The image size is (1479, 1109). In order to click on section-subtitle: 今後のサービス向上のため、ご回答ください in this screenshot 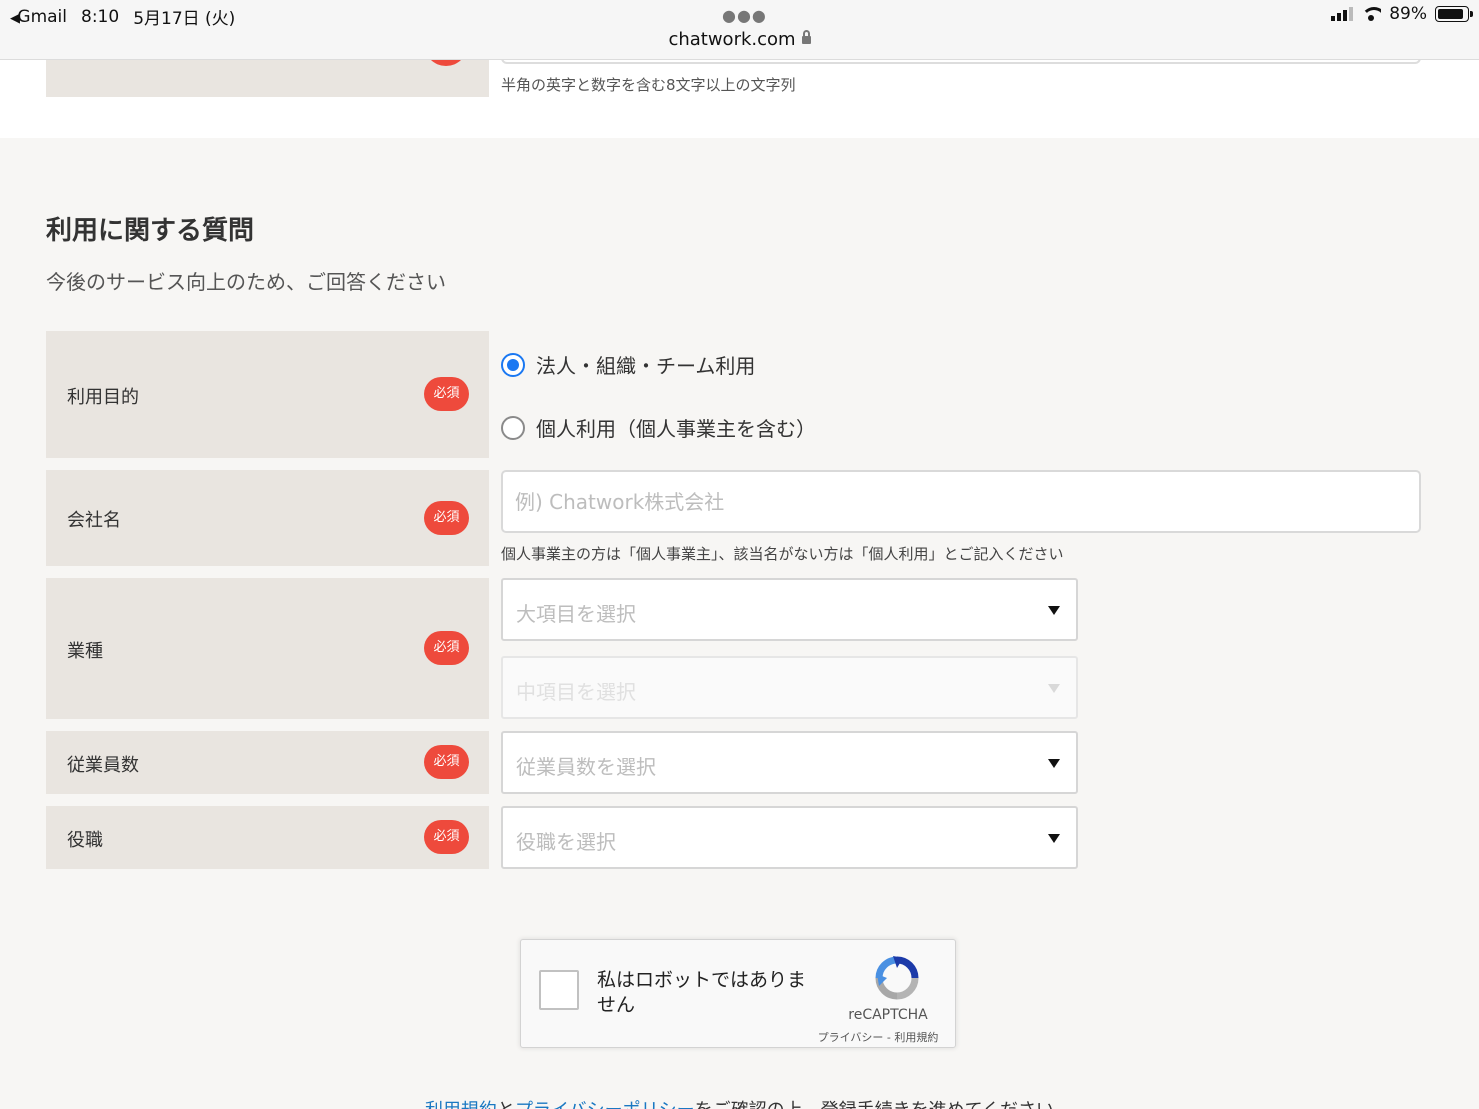, I will do `click(246, 282)`.